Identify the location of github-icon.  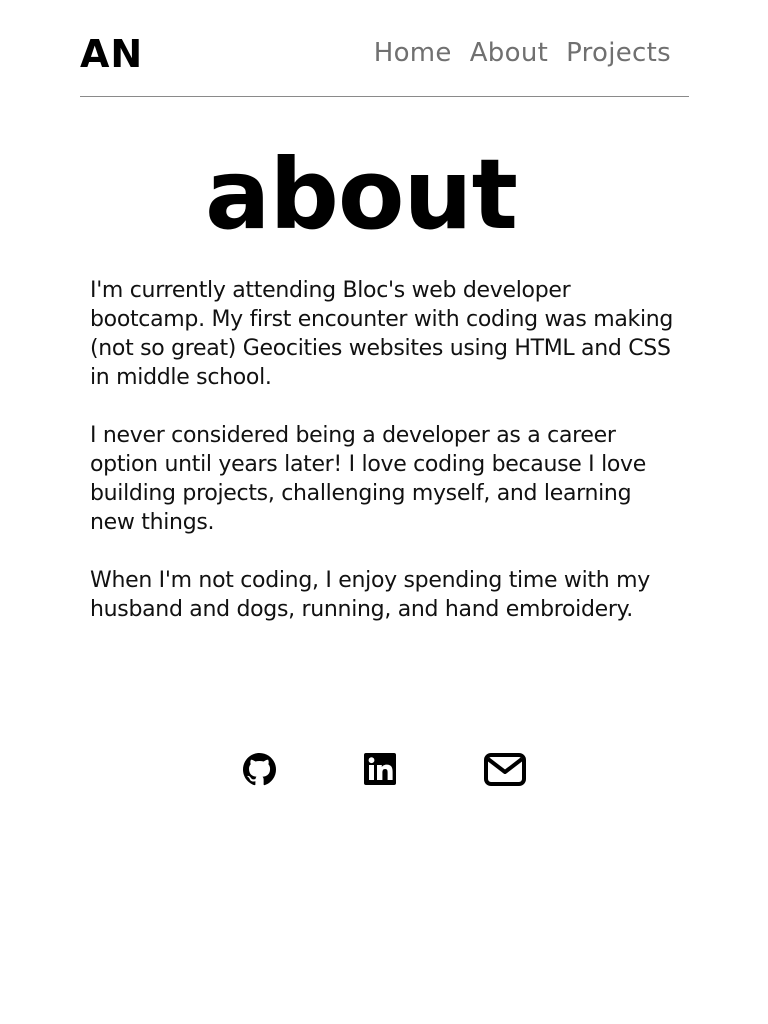
(259, 769).